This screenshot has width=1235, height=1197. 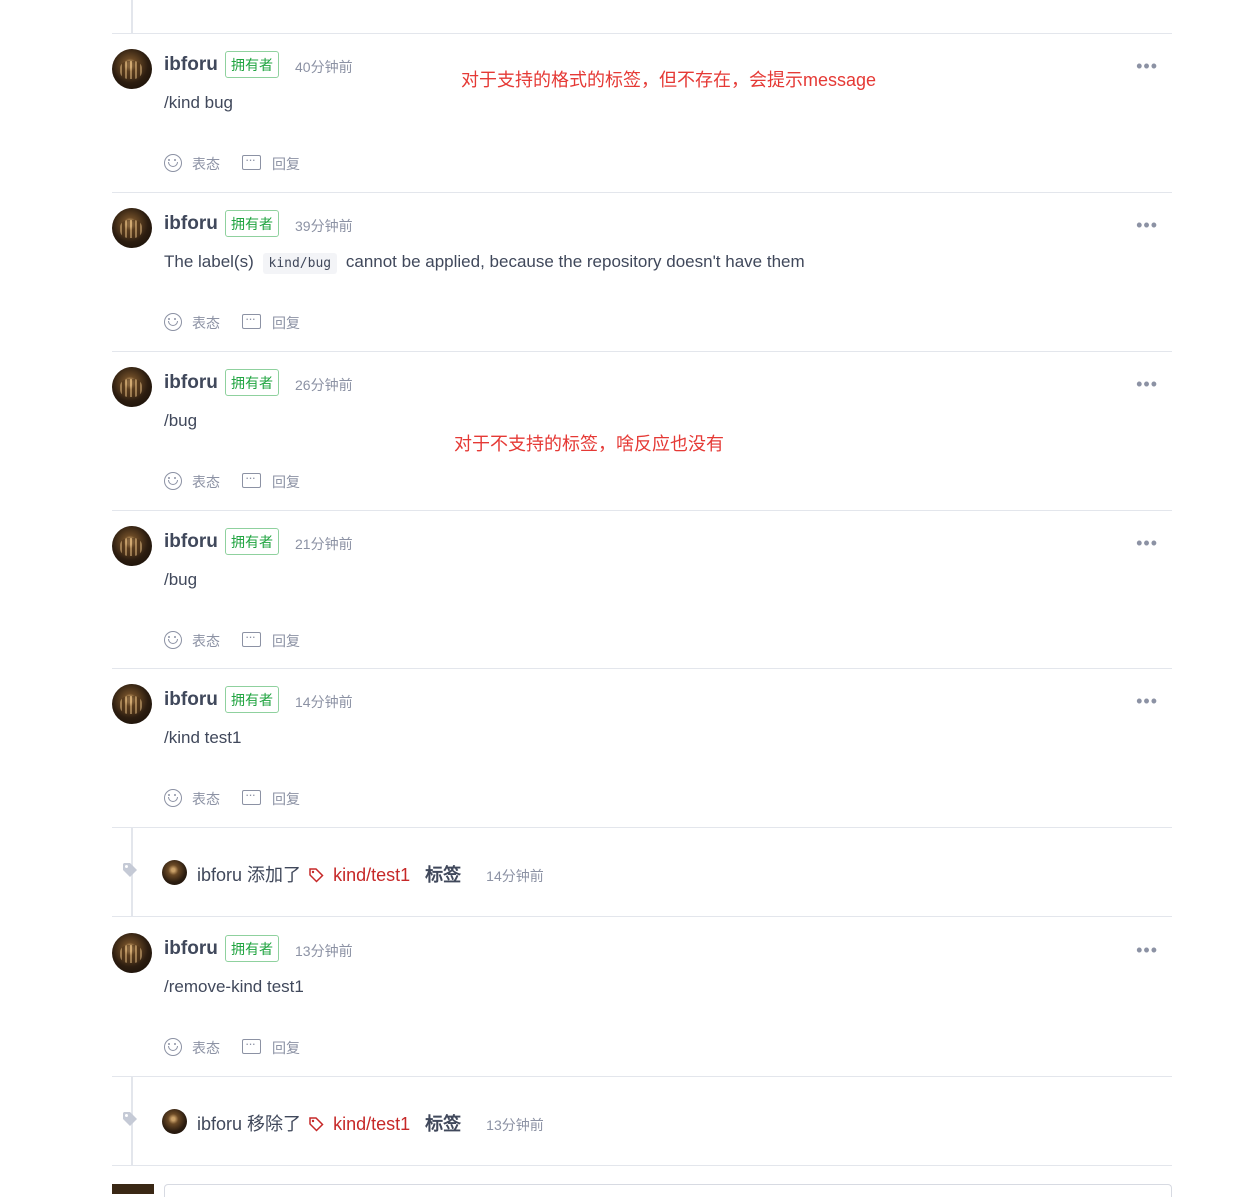 I want to click on event-description: ibforu 移除了 kind/test1 标签 13分钟前, so click(x=370, y=1123).